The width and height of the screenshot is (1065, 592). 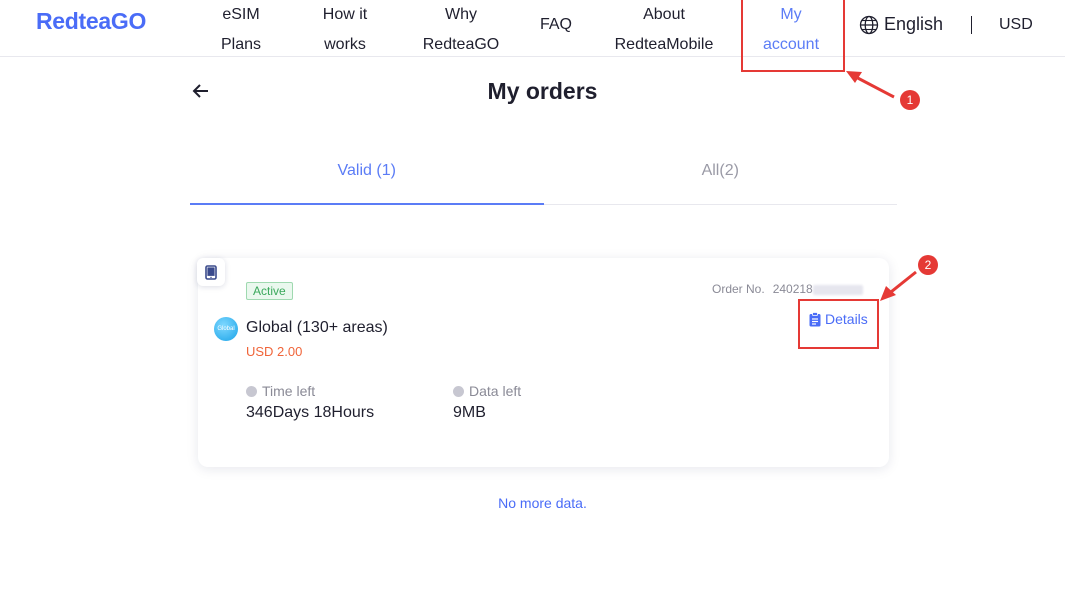 What do you see at coordinates (226, 329) in the screenshot?
I see `plan-globe-icon: Global` at bounding box center [226, 329].